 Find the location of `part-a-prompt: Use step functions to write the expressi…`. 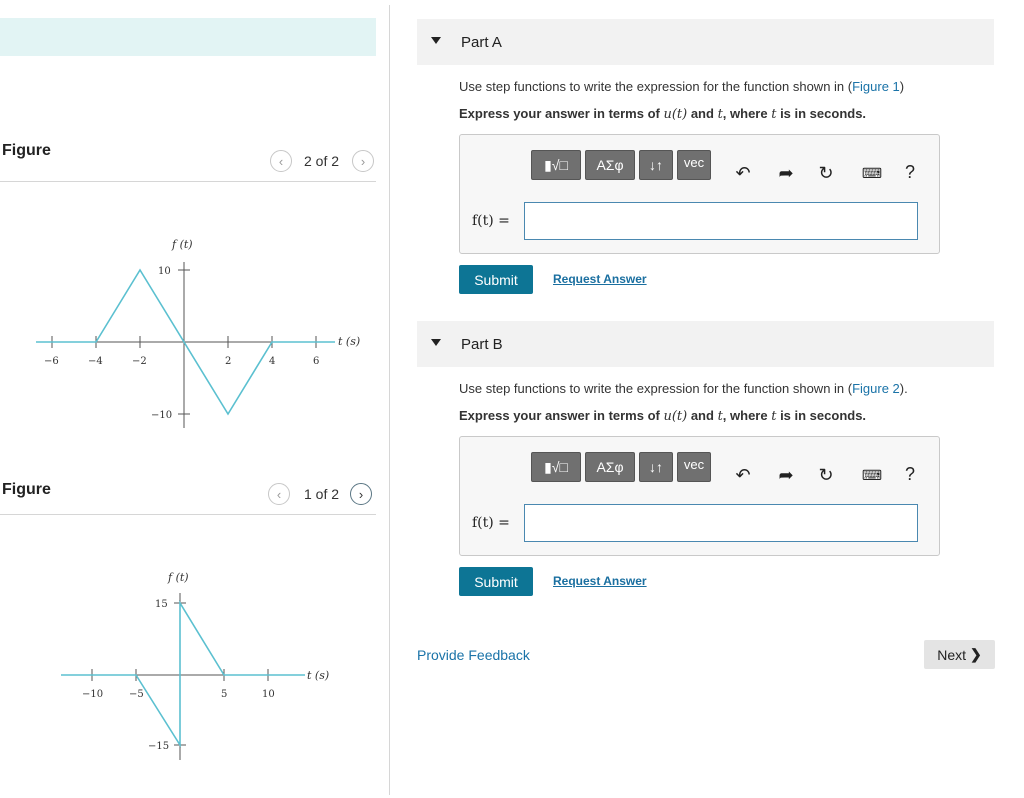

part-a-prompt: Use step functions to write the expressi… is located at coordinates (681, 86).